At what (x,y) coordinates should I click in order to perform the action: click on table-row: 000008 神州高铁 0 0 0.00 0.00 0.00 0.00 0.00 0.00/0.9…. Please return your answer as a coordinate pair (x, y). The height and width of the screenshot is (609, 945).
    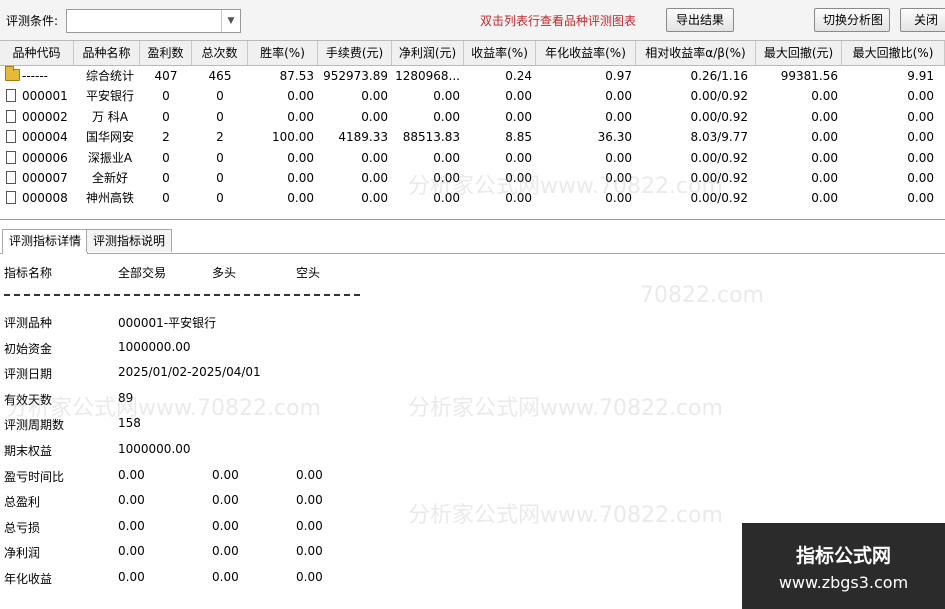
    Looking at the image, I should click on (472, 198).